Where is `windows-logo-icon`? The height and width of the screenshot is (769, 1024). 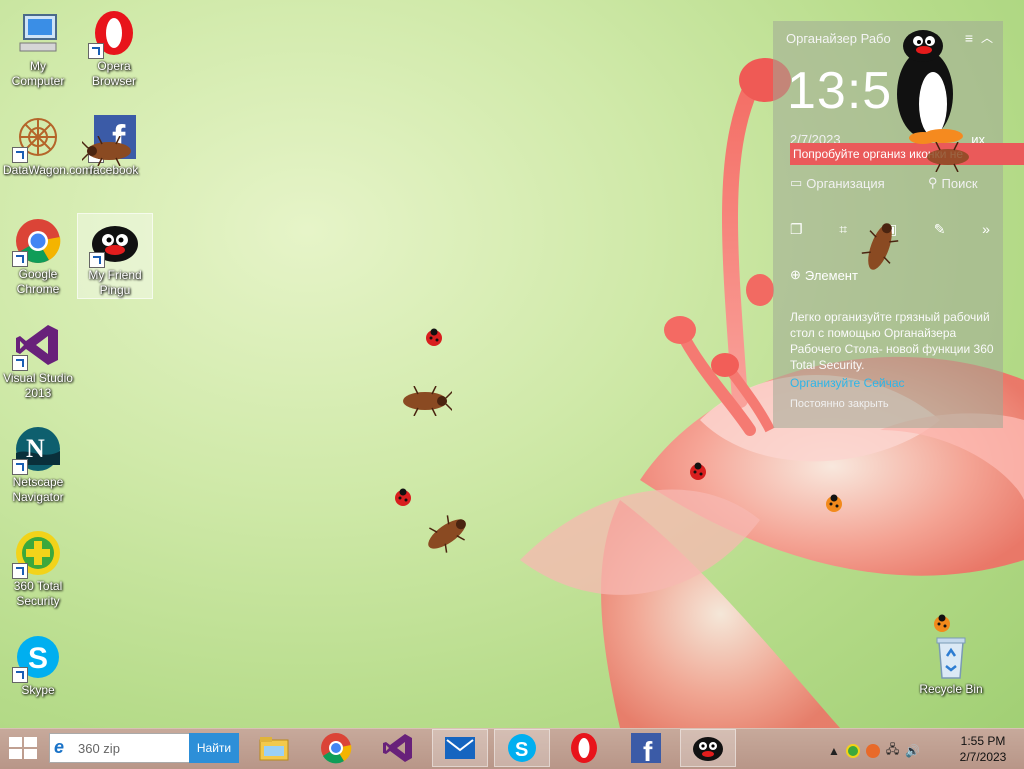 windows-logo-icon is located at coordinates (23, 748).